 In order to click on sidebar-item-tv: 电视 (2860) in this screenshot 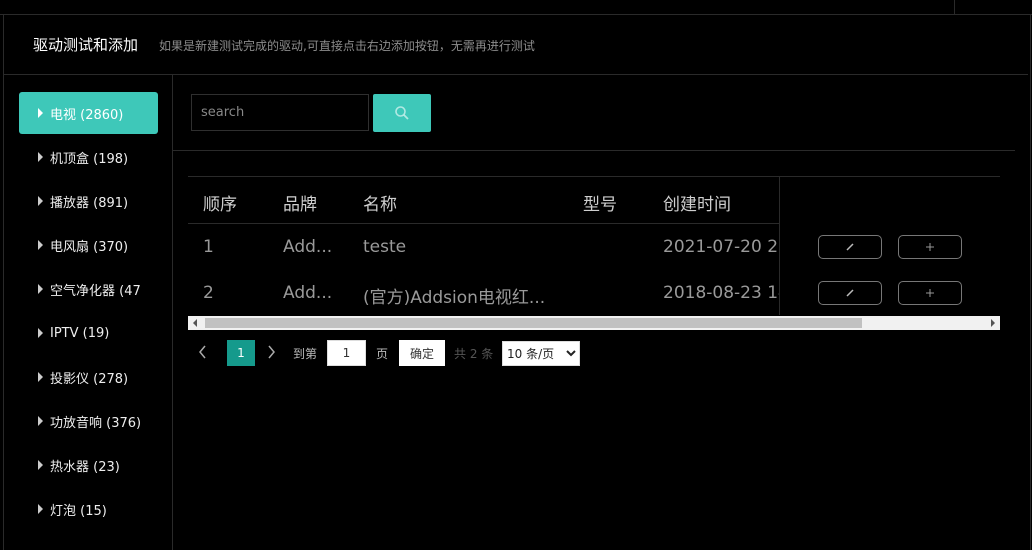, I will do `click(88, 113)`.